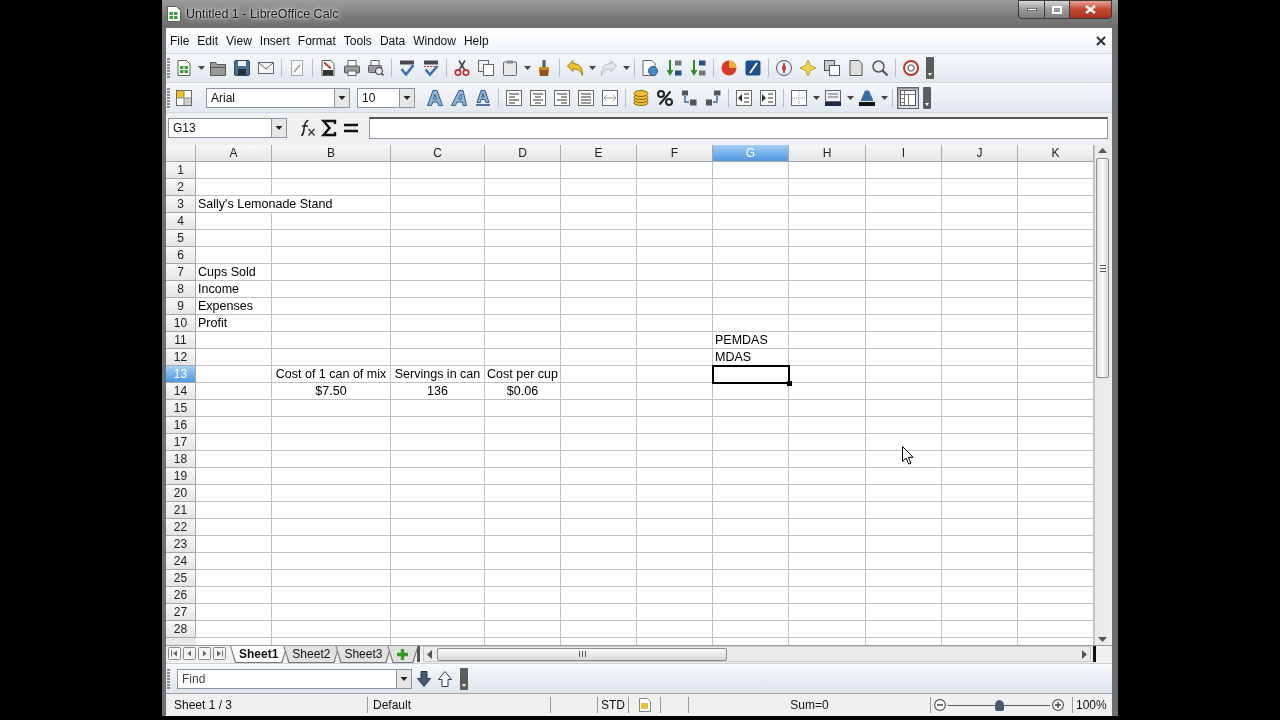  I want to click on menu-item: Edit, so click(208, 40).